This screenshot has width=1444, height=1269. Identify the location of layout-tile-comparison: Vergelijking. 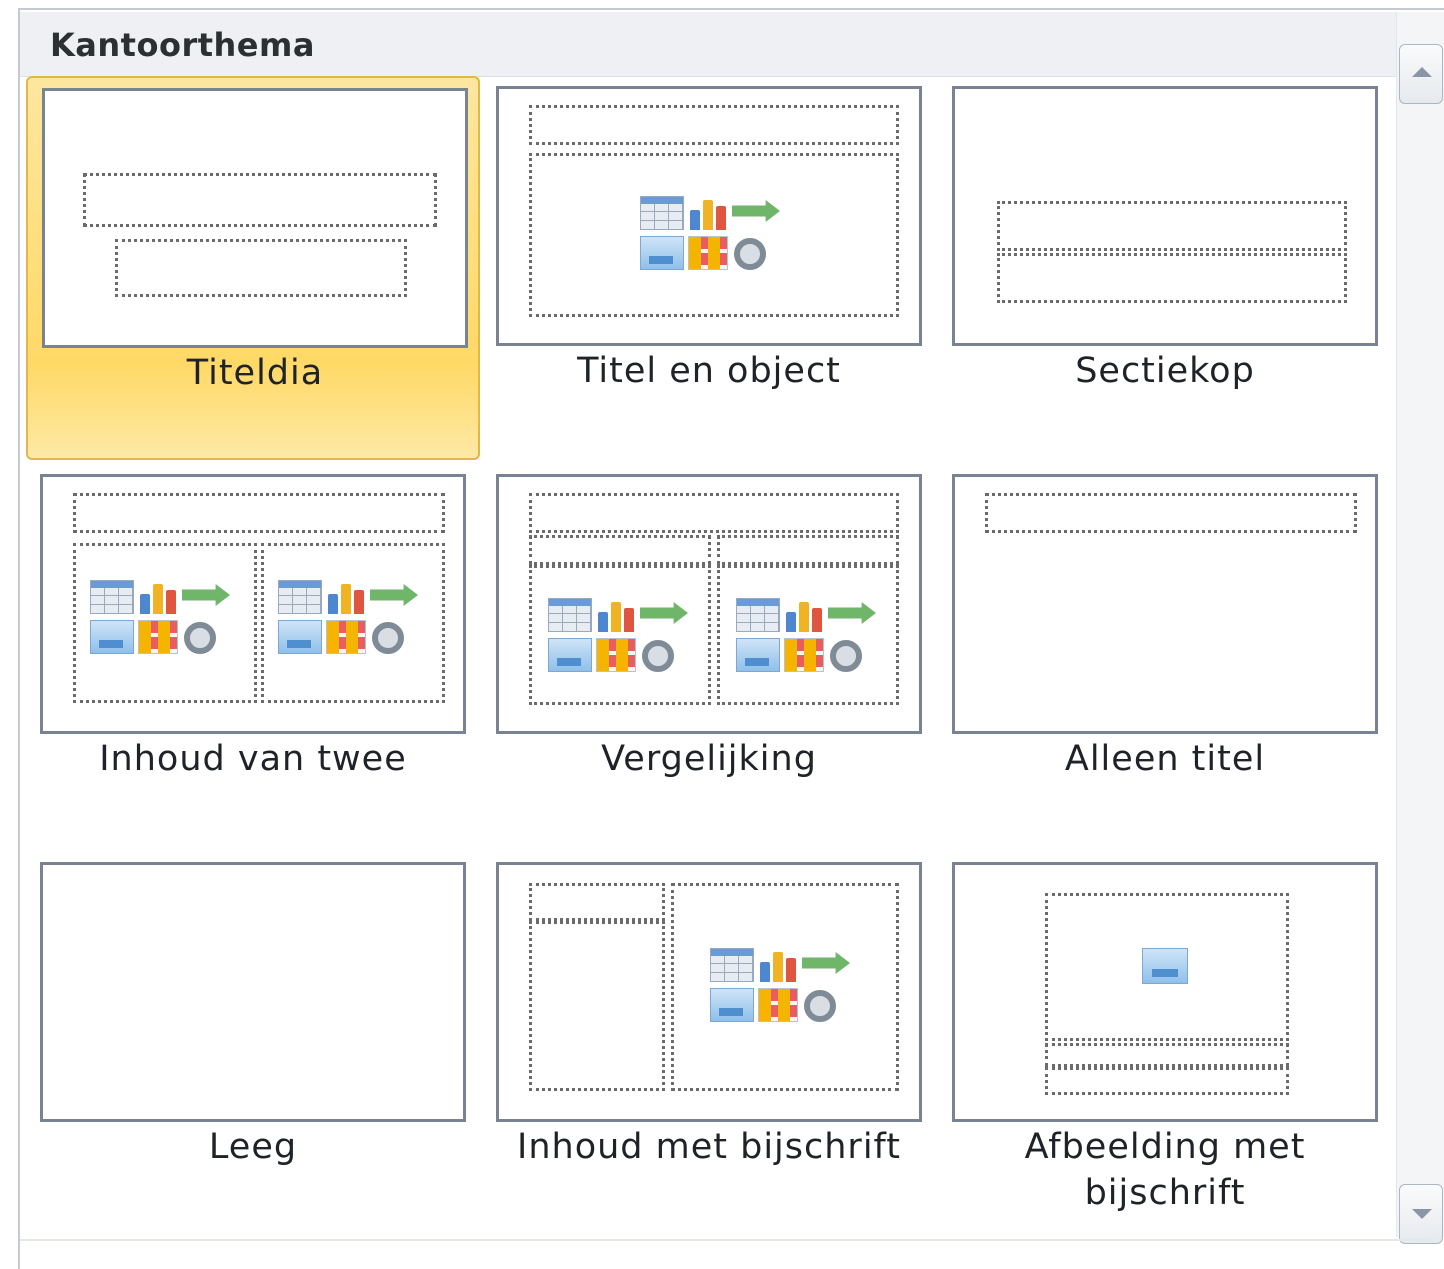
(709, 656).